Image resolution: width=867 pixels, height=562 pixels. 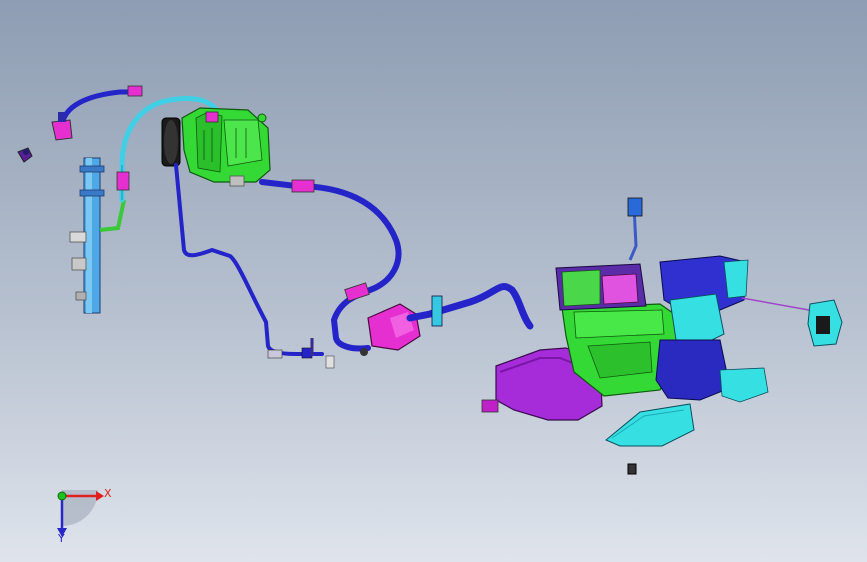 What do you see at coordinates (25, 155) in the screenshot?
I see `hose-clip-part` at bounding box center [25, 155].